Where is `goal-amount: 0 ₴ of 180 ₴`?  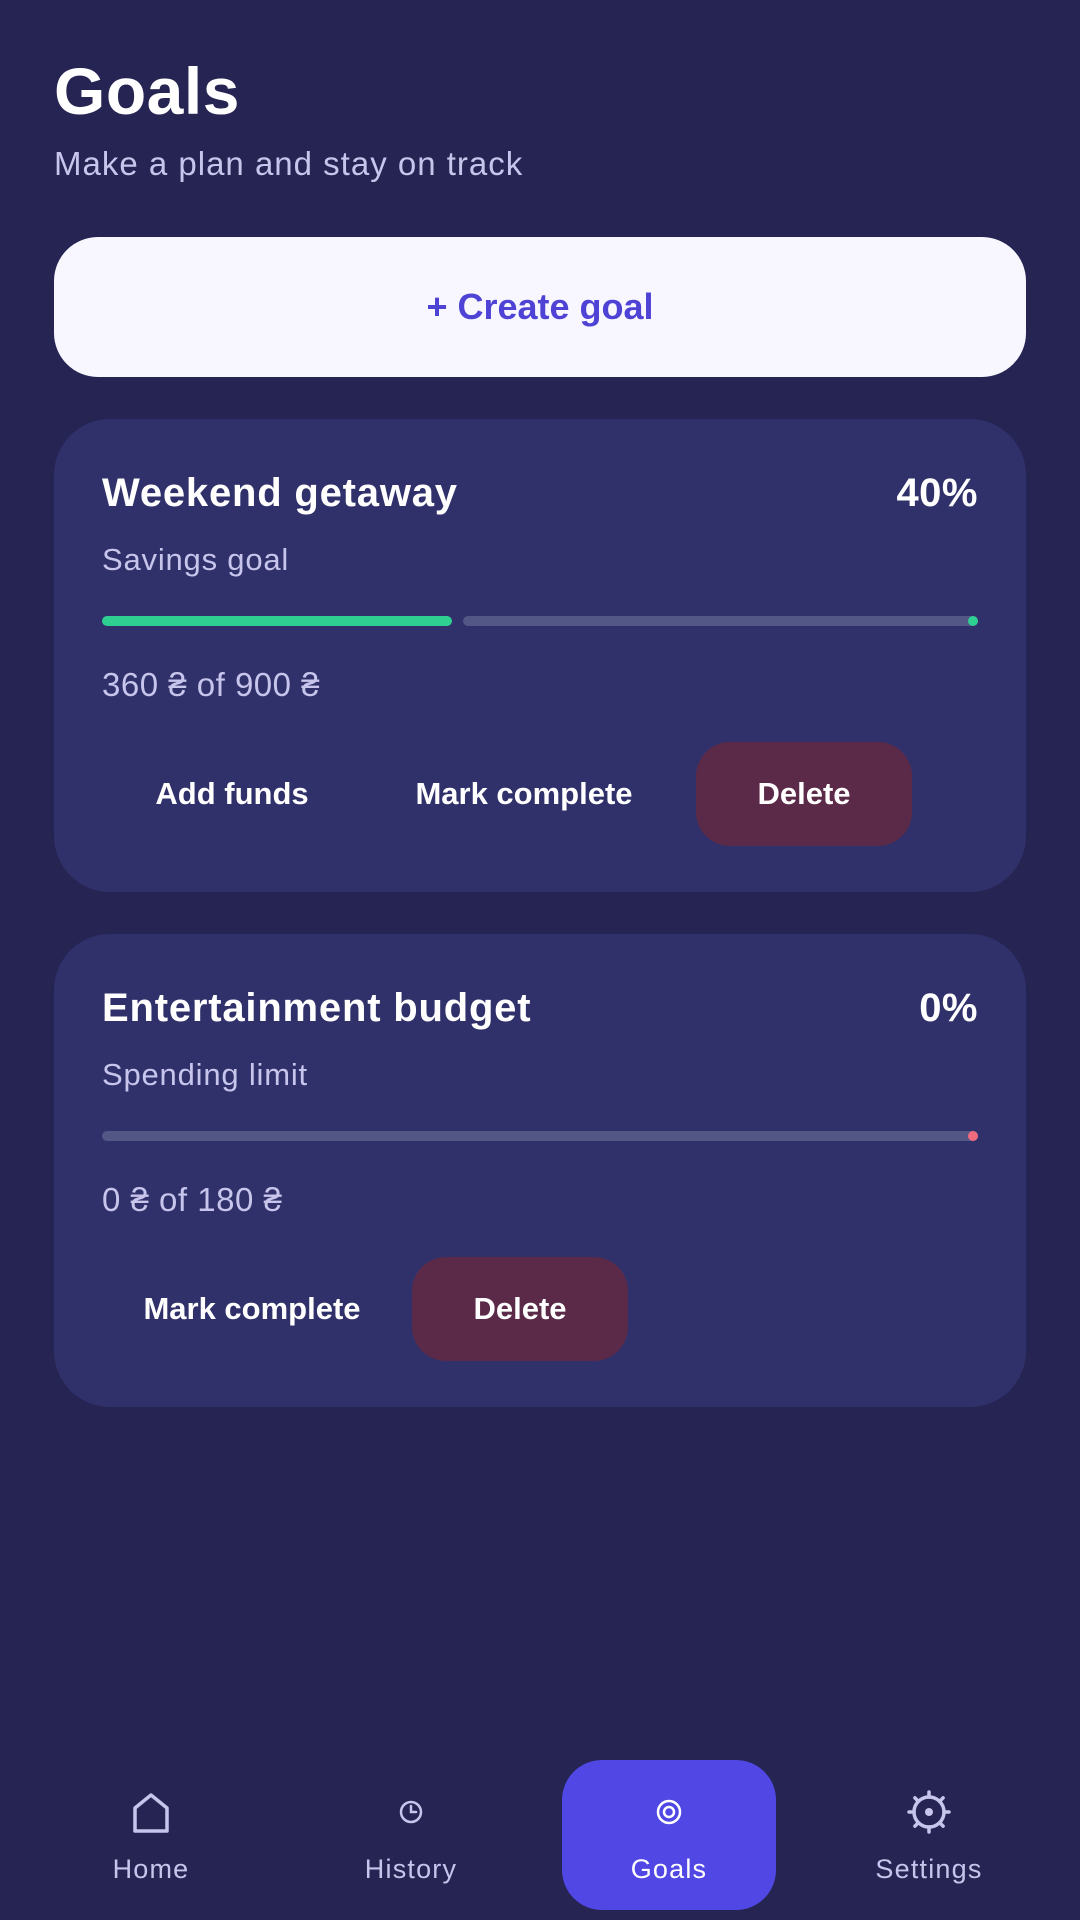
goal-amount: 0 ₴ of 180 ₴ is located at coordinates (192, 1199).